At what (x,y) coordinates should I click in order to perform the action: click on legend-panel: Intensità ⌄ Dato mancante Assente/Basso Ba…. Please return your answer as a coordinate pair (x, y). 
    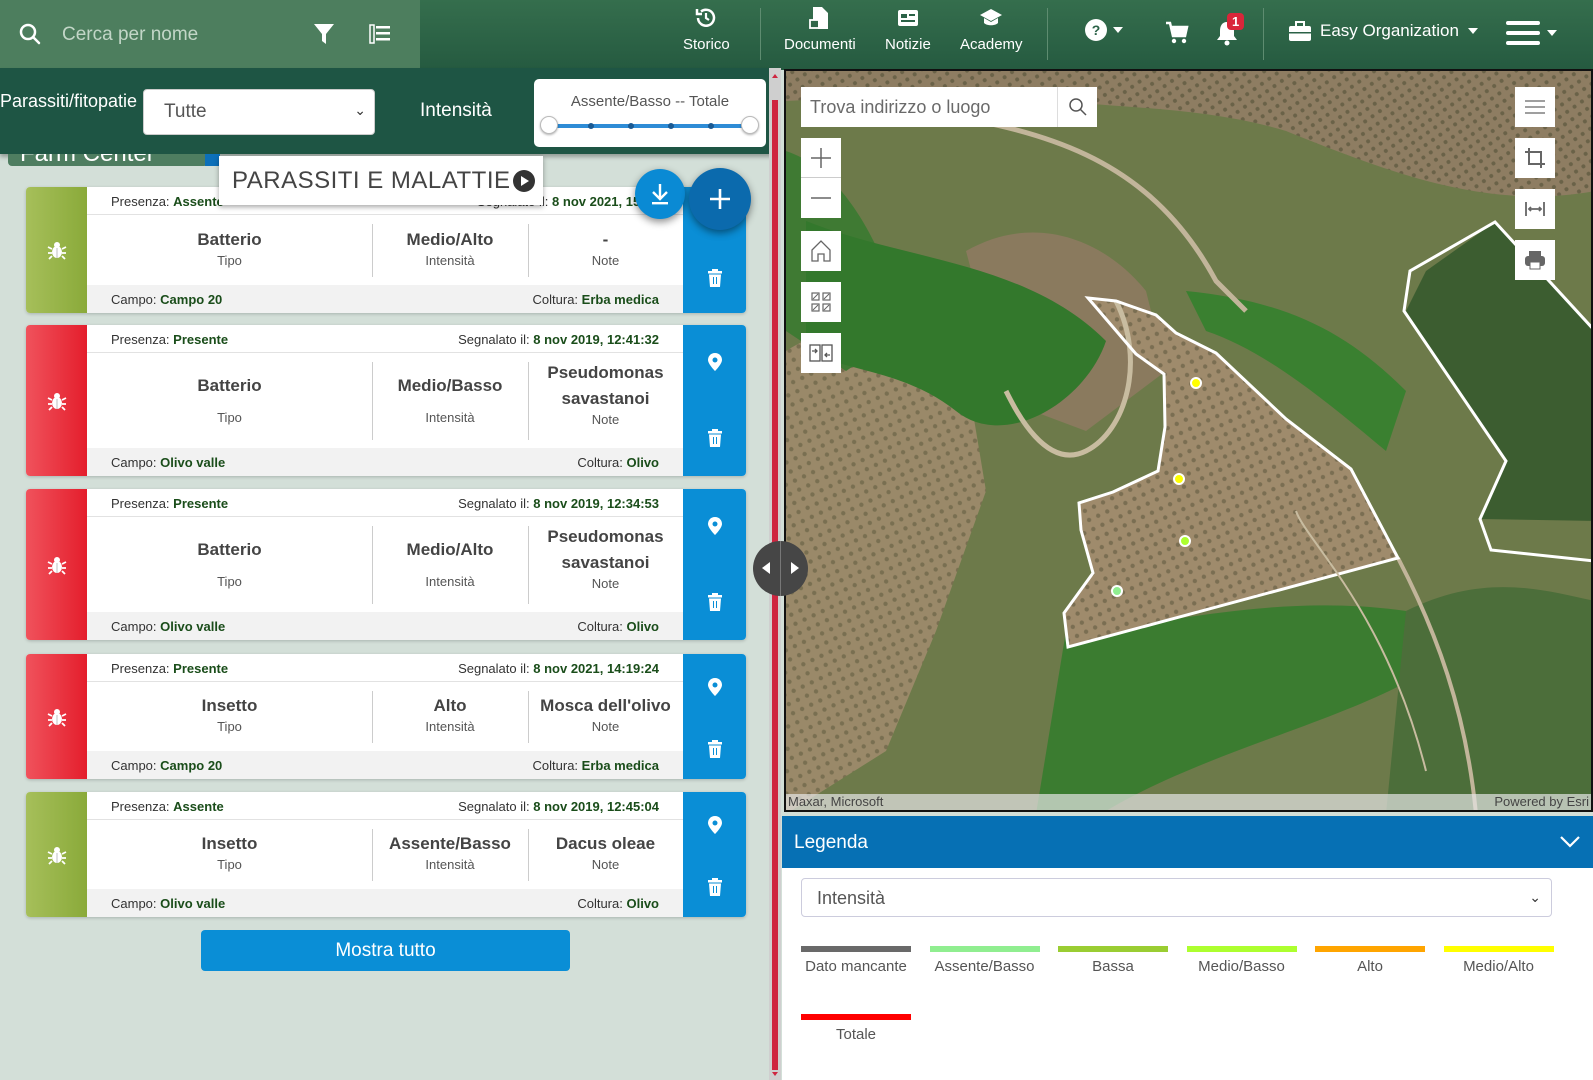
    Looking at the image, I should click on (1187, 974).